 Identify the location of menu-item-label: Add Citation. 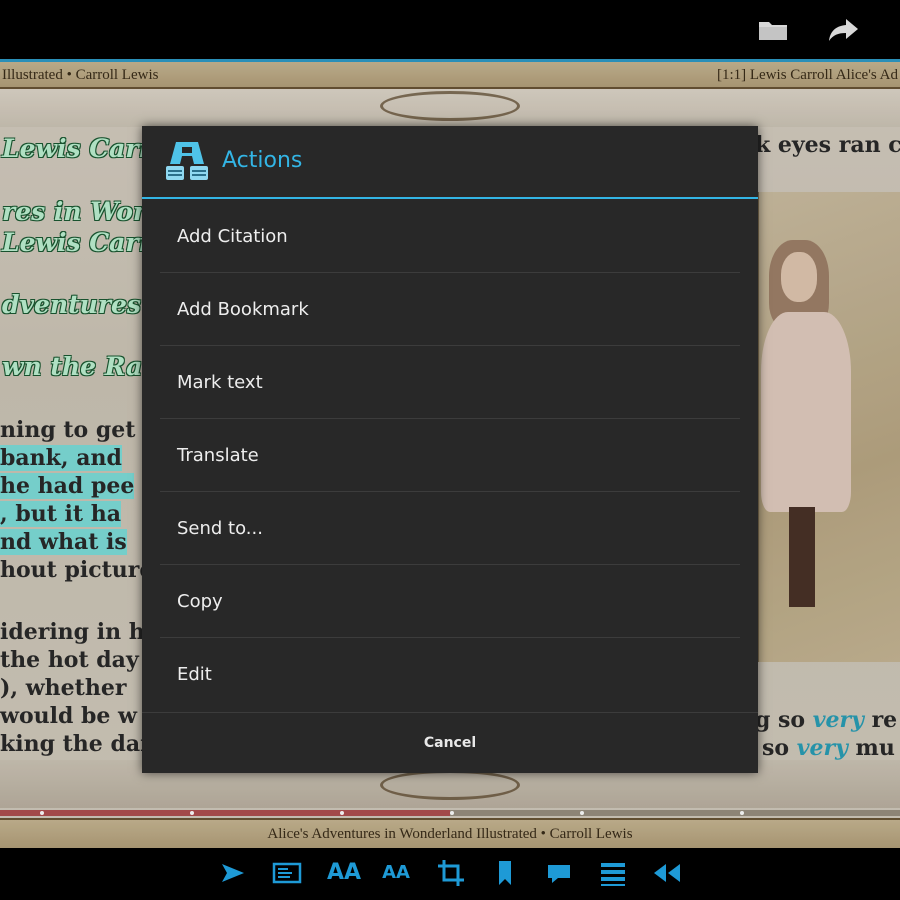
(232, 236).